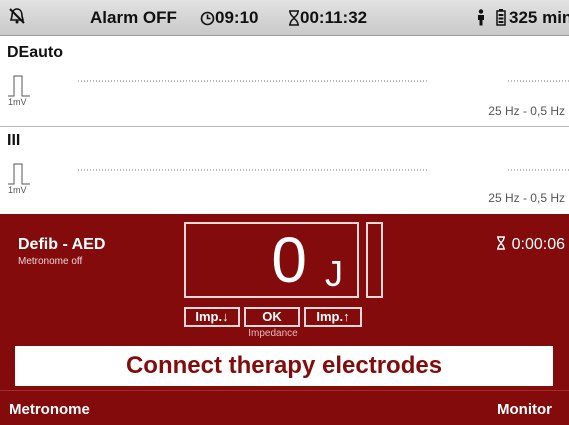 This screenshot has height=425, width=569. I want to click on battery-remaining: 325 min, so click(539, 17).